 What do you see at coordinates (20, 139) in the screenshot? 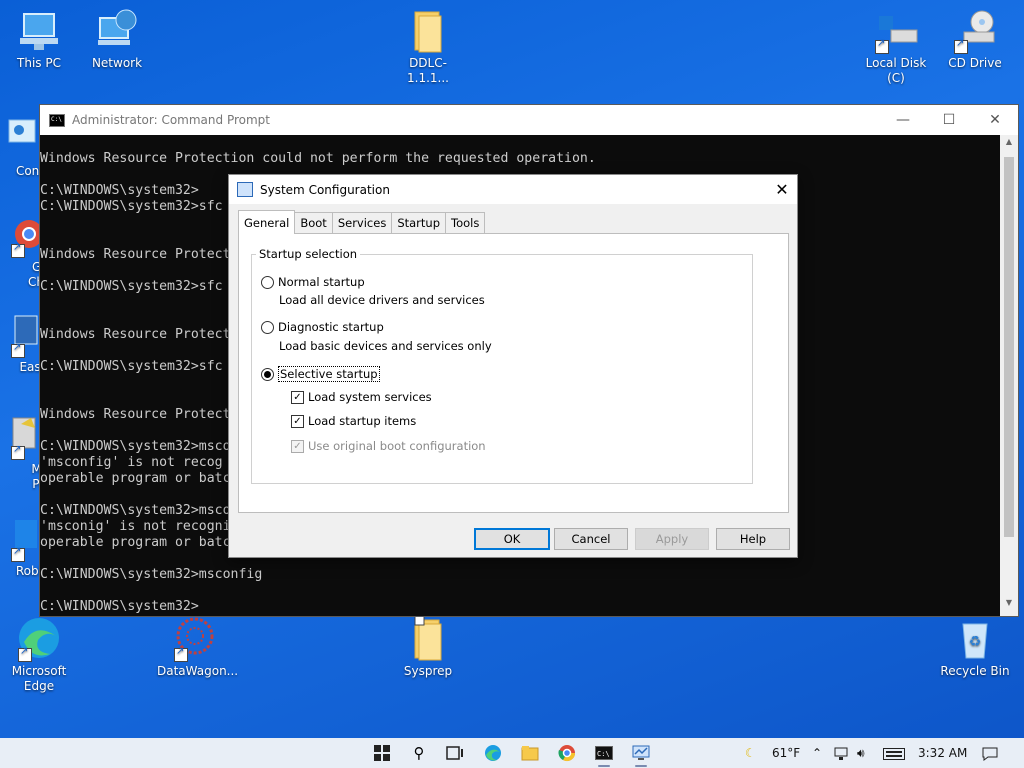
I see `control-panel-icon` at bounding box center [20, 139].